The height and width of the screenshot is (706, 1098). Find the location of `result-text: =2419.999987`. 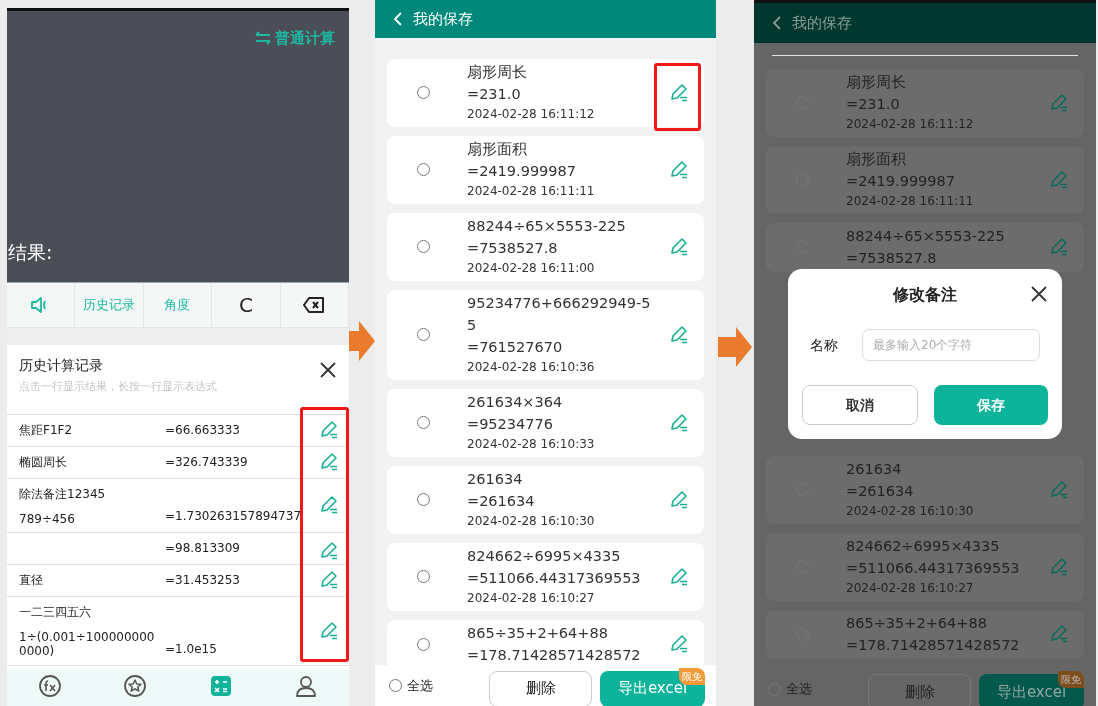

result-text: =2419.999987 is located at coordinates (522, 171).